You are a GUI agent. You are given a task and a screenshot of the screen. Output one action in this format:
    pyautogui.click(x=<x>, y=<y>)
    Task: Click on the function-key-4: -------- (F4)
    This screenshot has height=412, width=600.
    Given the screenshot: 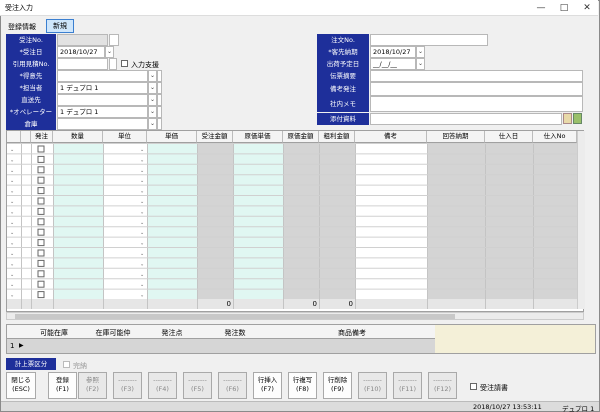 What is the action you would take?
    pyautogui.click(x=162, y=385)
    